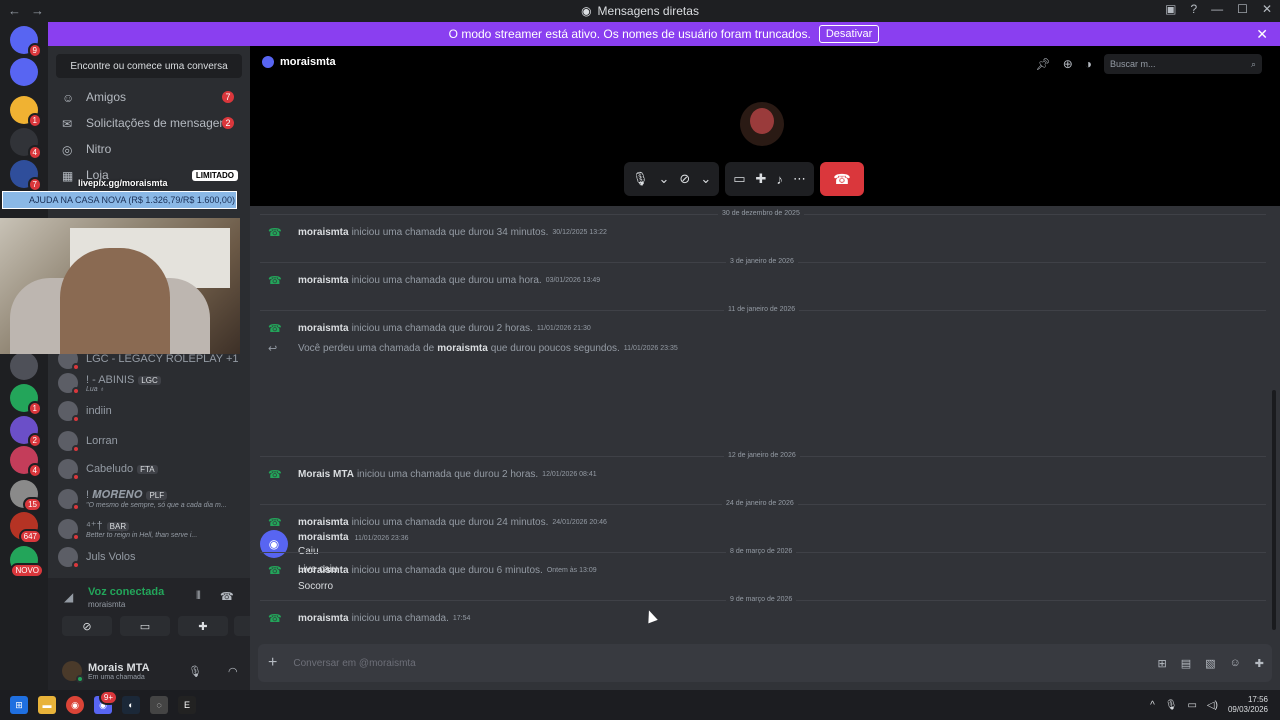  What do you see at coordinates (26, 496) in the screenshot?
I see `server-icon: 15` at bounding box center [26, 496].